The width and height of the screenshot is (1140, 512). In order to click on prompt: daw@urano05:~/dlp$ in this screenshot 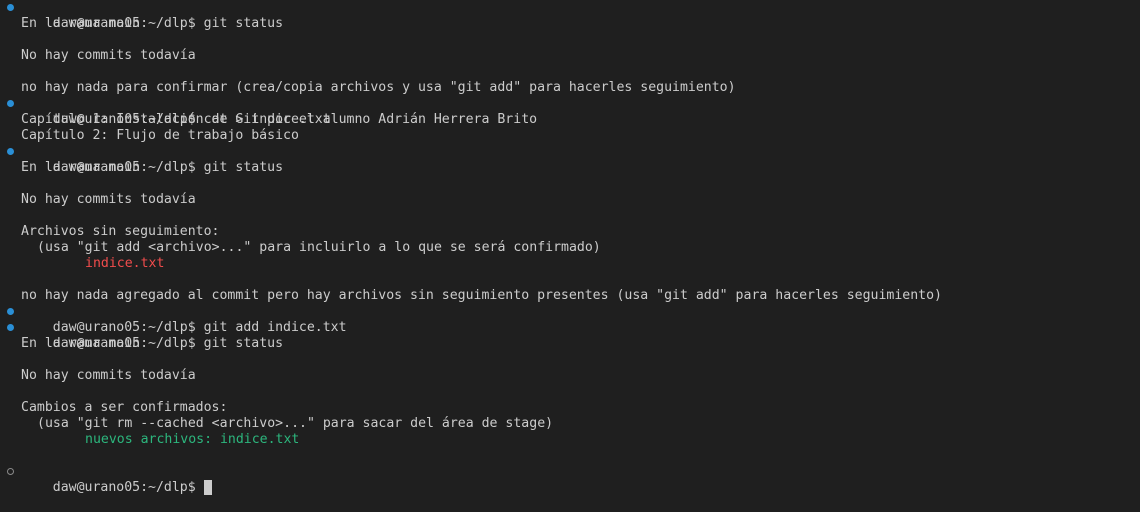, I will do `click(124, 487)`.